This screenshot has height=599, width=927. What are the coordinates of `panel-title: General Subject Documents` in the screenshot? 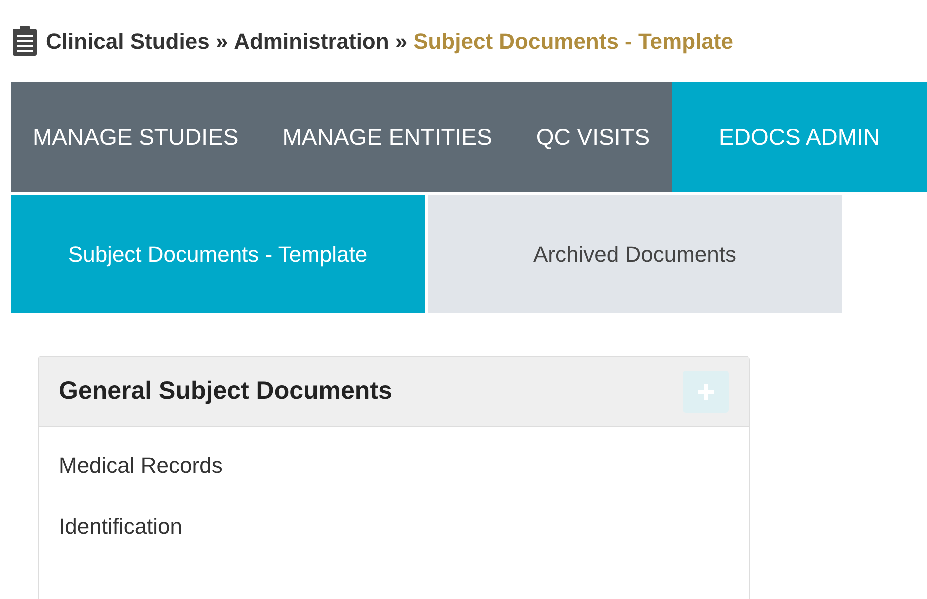 It's located at (225, 391).